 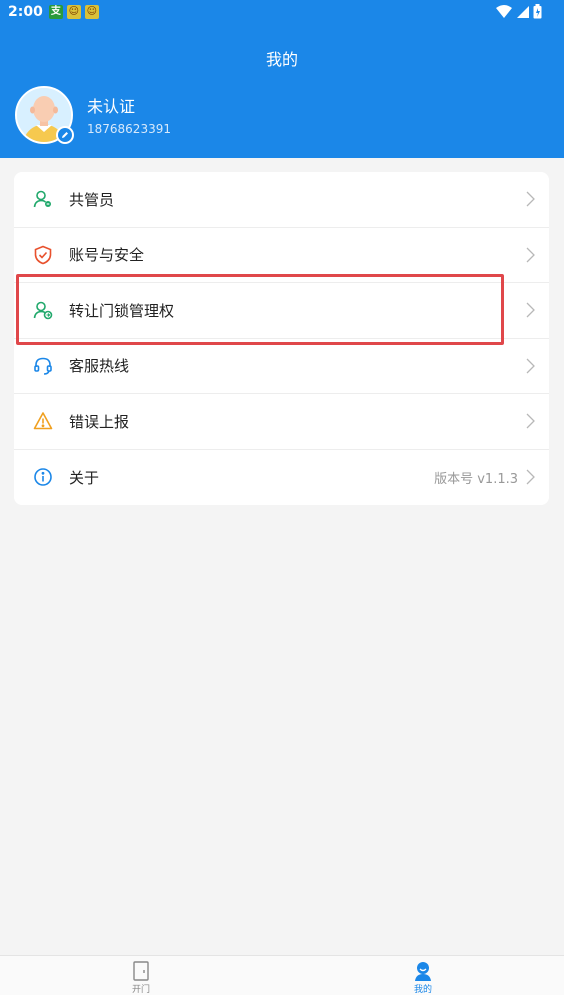 I want to click on door-icon, so click(x=141, y=971).